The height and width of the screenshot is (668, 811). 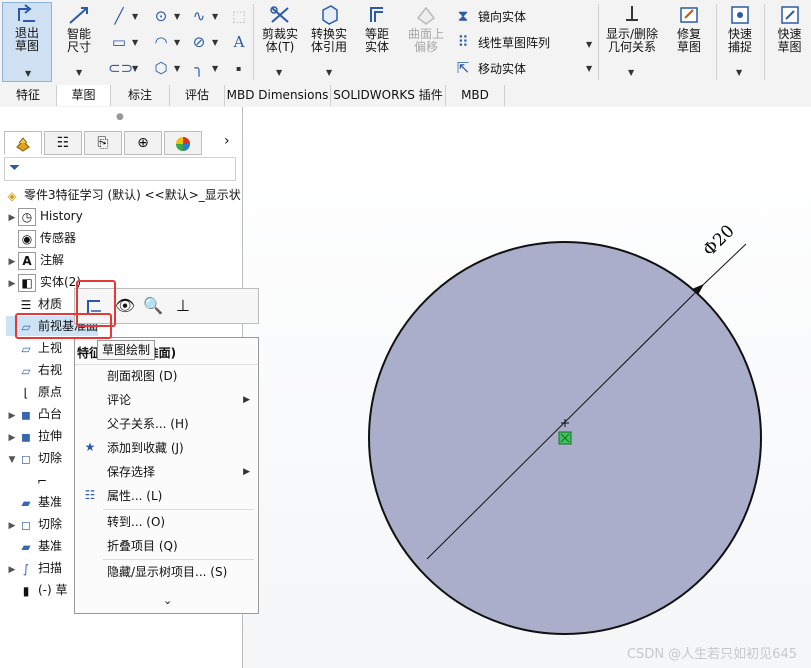 What do you see at coordinates (426, 29) in the screenshot?
I see `offset-on-surface-button: 曲面上偏移` at bounding box center [426, 29].